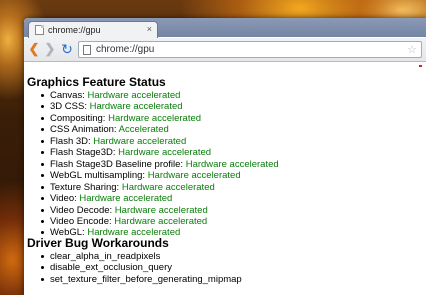 This screenshot has width=426, height=295. What do you see at coordinates (117, 164) in the screenshot?
I see `feature-label: Flash Stage3D Baseline profile:` at bounding box center [117, 164].